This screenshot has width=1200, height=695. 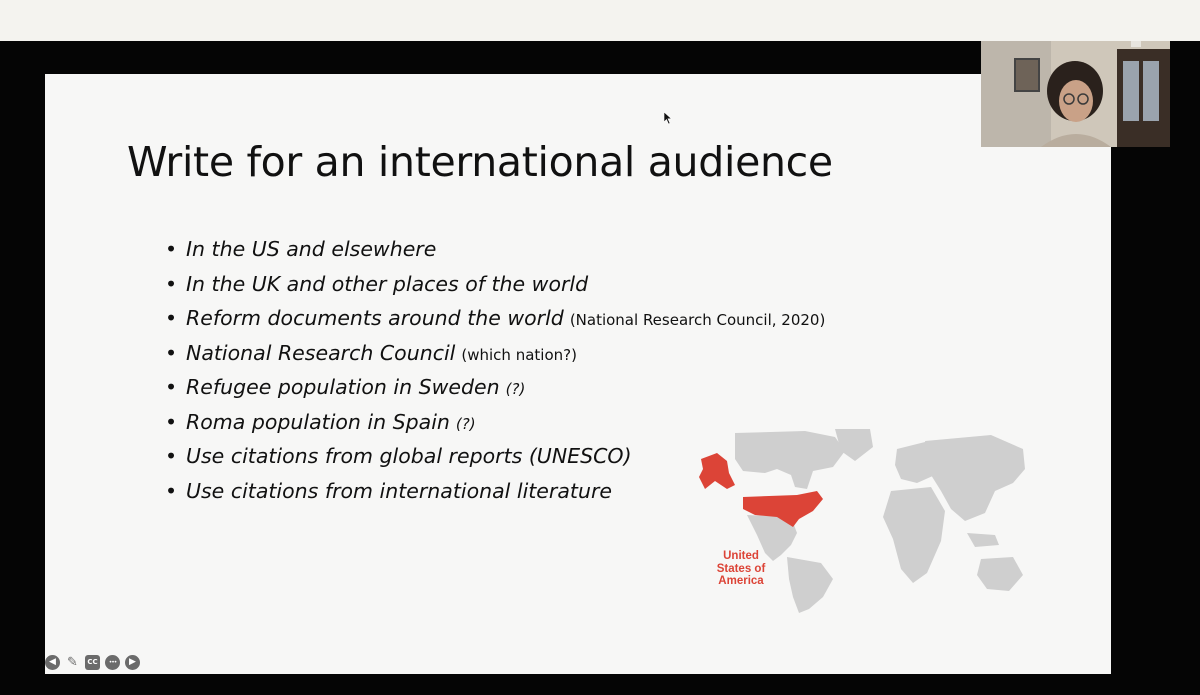 I want to click on map-label: United States of America, so click(x=741, y=569).